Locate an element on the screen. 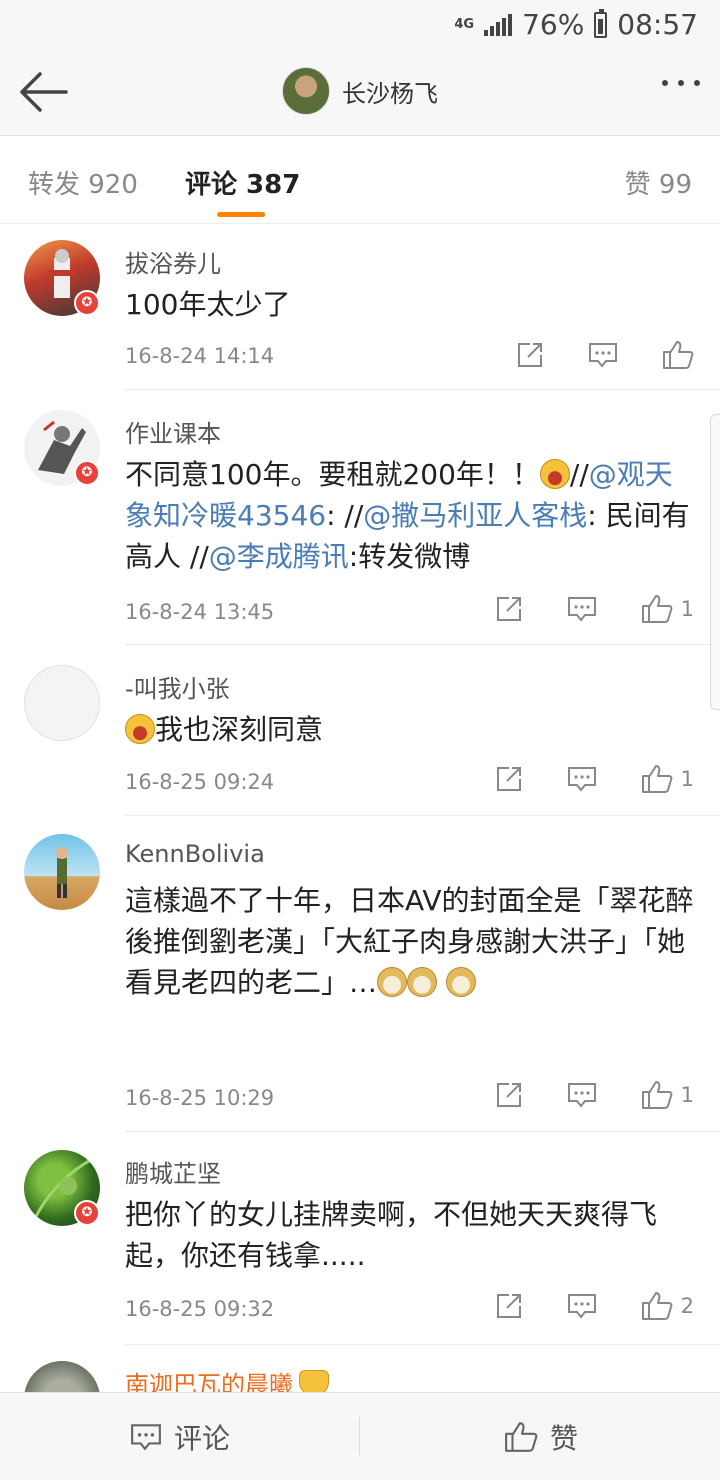  comment-author: 作业课本 is located at coordinates (173, 431).